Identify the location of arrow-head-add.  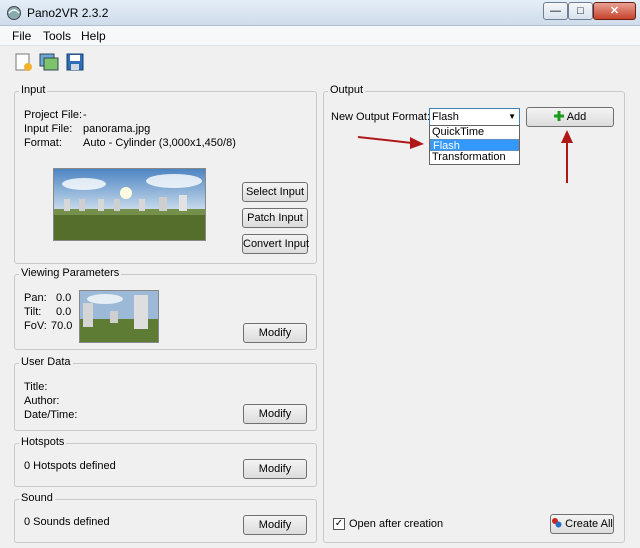
(567, 136).